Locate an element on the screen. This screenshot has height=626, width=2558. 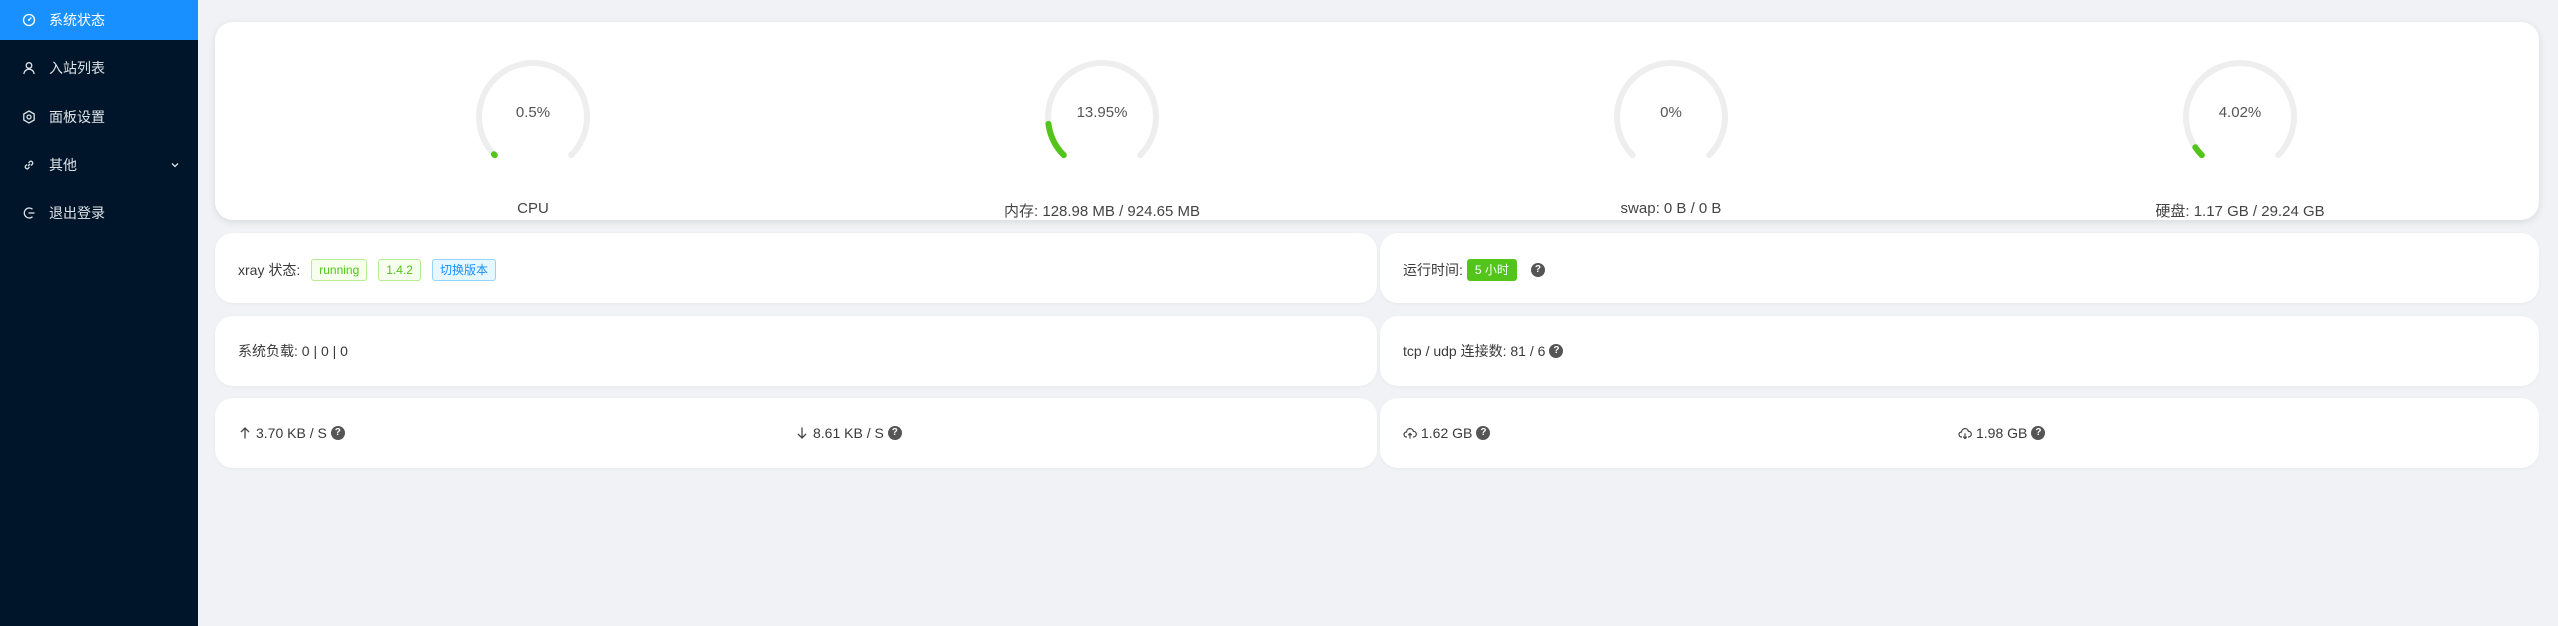
cloud-download-icon is located at coordinates (1965, 434).